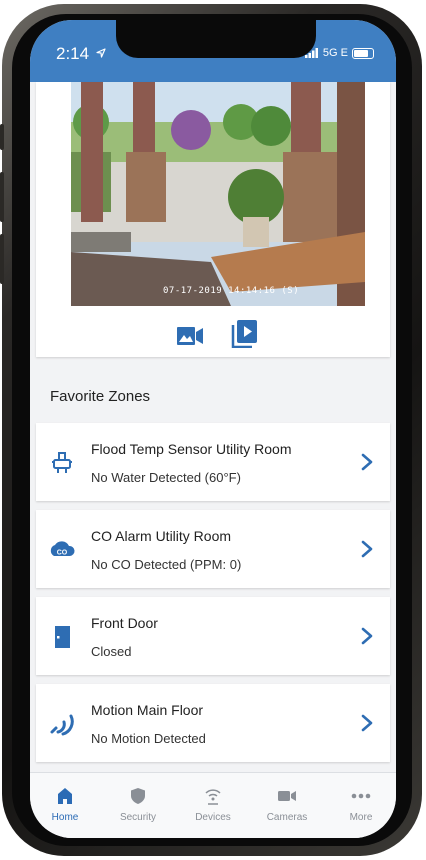 Image resolution: width=426 pixels, height=860 pixels. What do you see at coordinates (361, 804) in the screenshot?
I see `tab-more: More` at bounding box center [361, 804].